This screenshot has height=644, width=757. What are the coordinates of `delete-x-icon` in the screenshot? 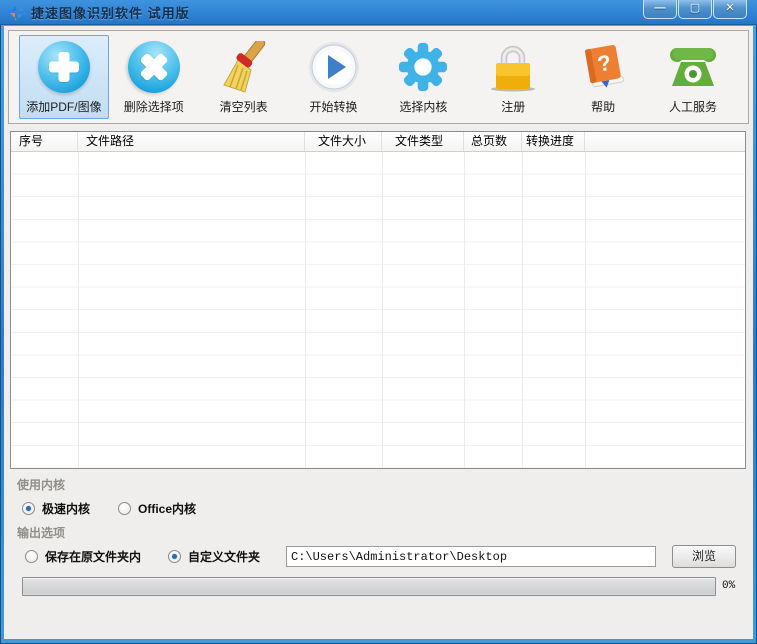 It's located at (154, 67).